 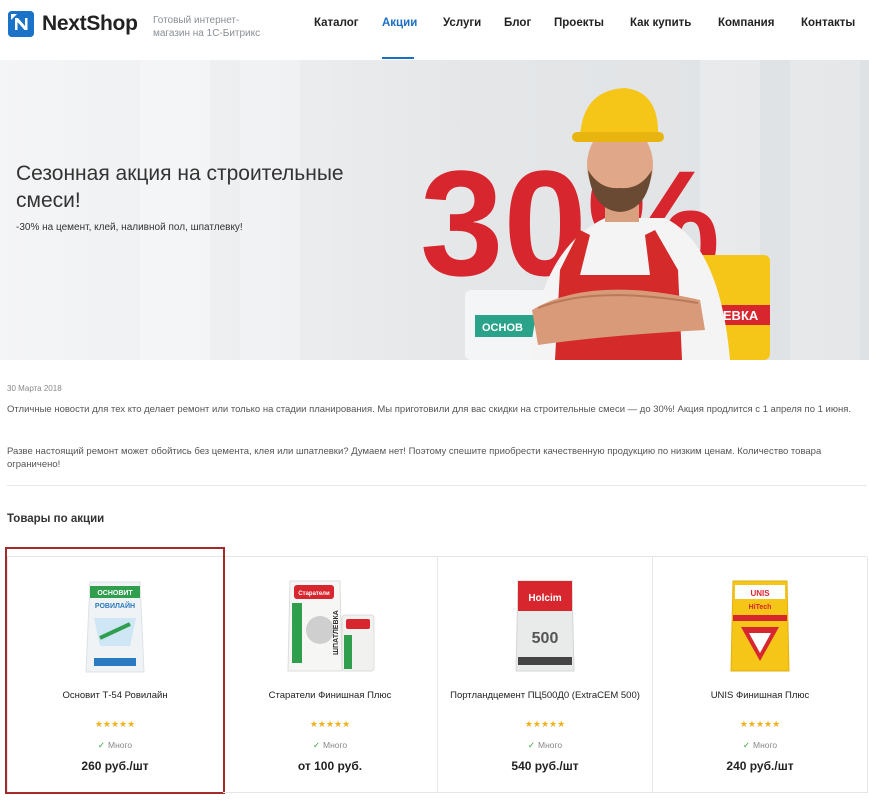 I want to click on product-image-label: ШПАТЛЕВКА, so click(x=336, y=632).